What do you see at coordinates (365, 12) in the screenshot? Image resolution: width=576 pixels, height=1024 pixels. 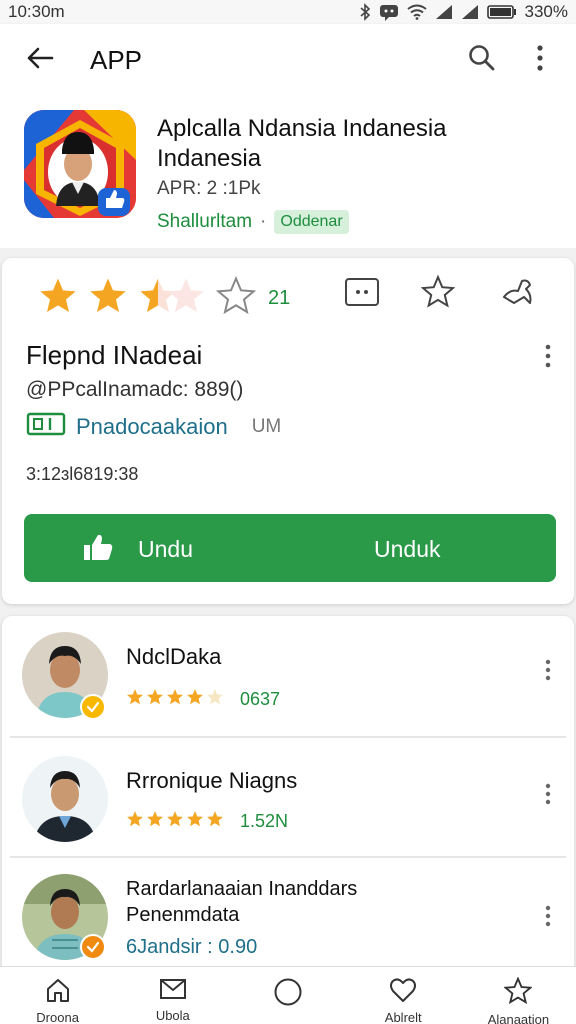 I see `bluetooth-icon` at bounding box center [365, 12].